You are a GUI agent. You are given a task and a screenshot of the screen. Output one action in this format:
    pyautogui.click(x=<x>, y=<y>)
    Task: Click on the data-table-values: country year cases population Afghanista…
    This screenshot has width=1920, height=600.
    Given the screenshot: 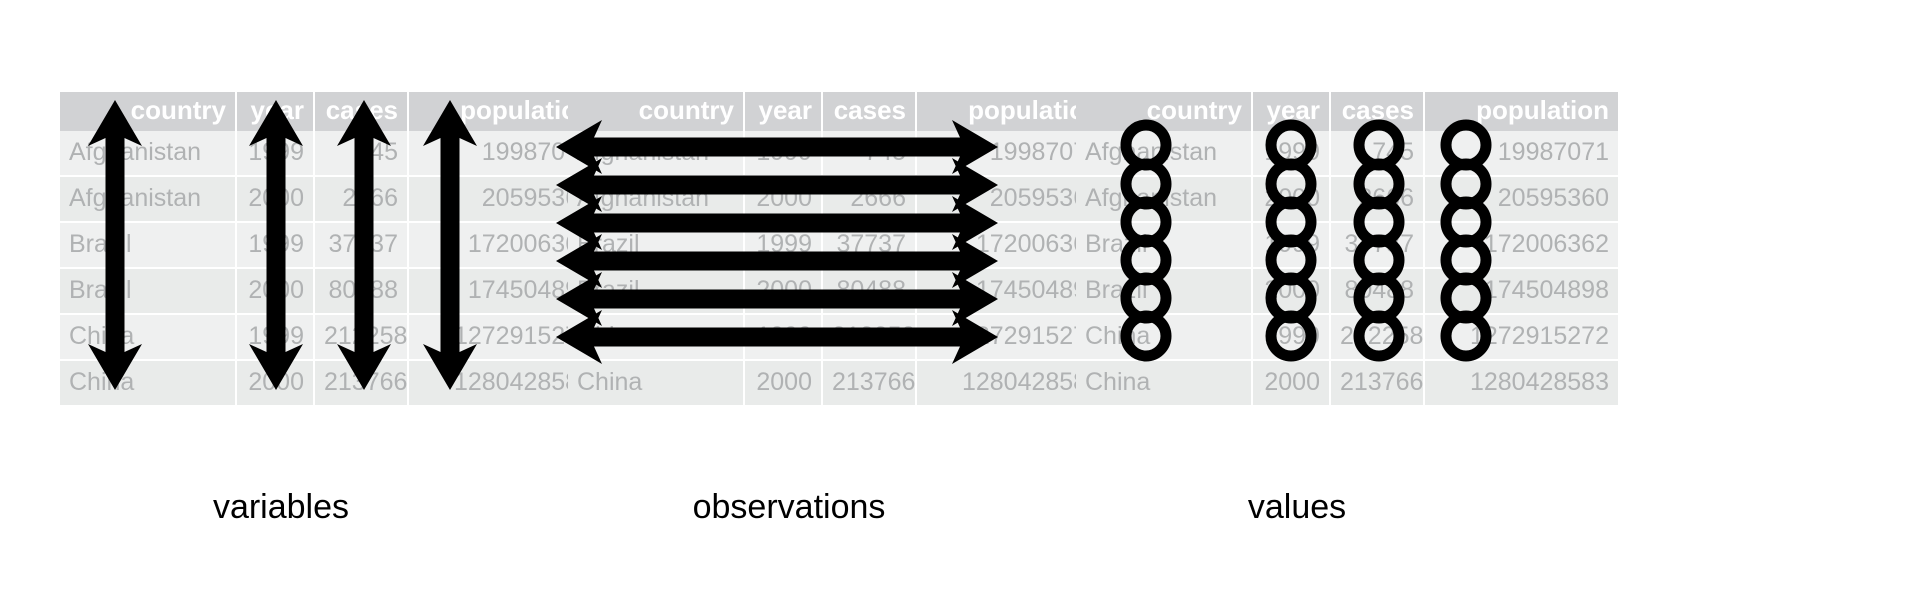 What is the action you would take?
    pyautogui.click(x=1347, y=248)
    